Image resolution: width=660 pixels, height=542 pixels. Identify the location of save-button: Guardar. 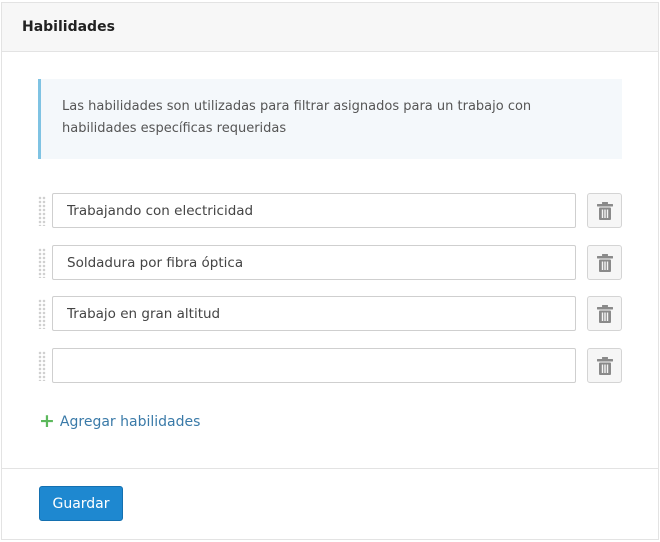
(81, 503).